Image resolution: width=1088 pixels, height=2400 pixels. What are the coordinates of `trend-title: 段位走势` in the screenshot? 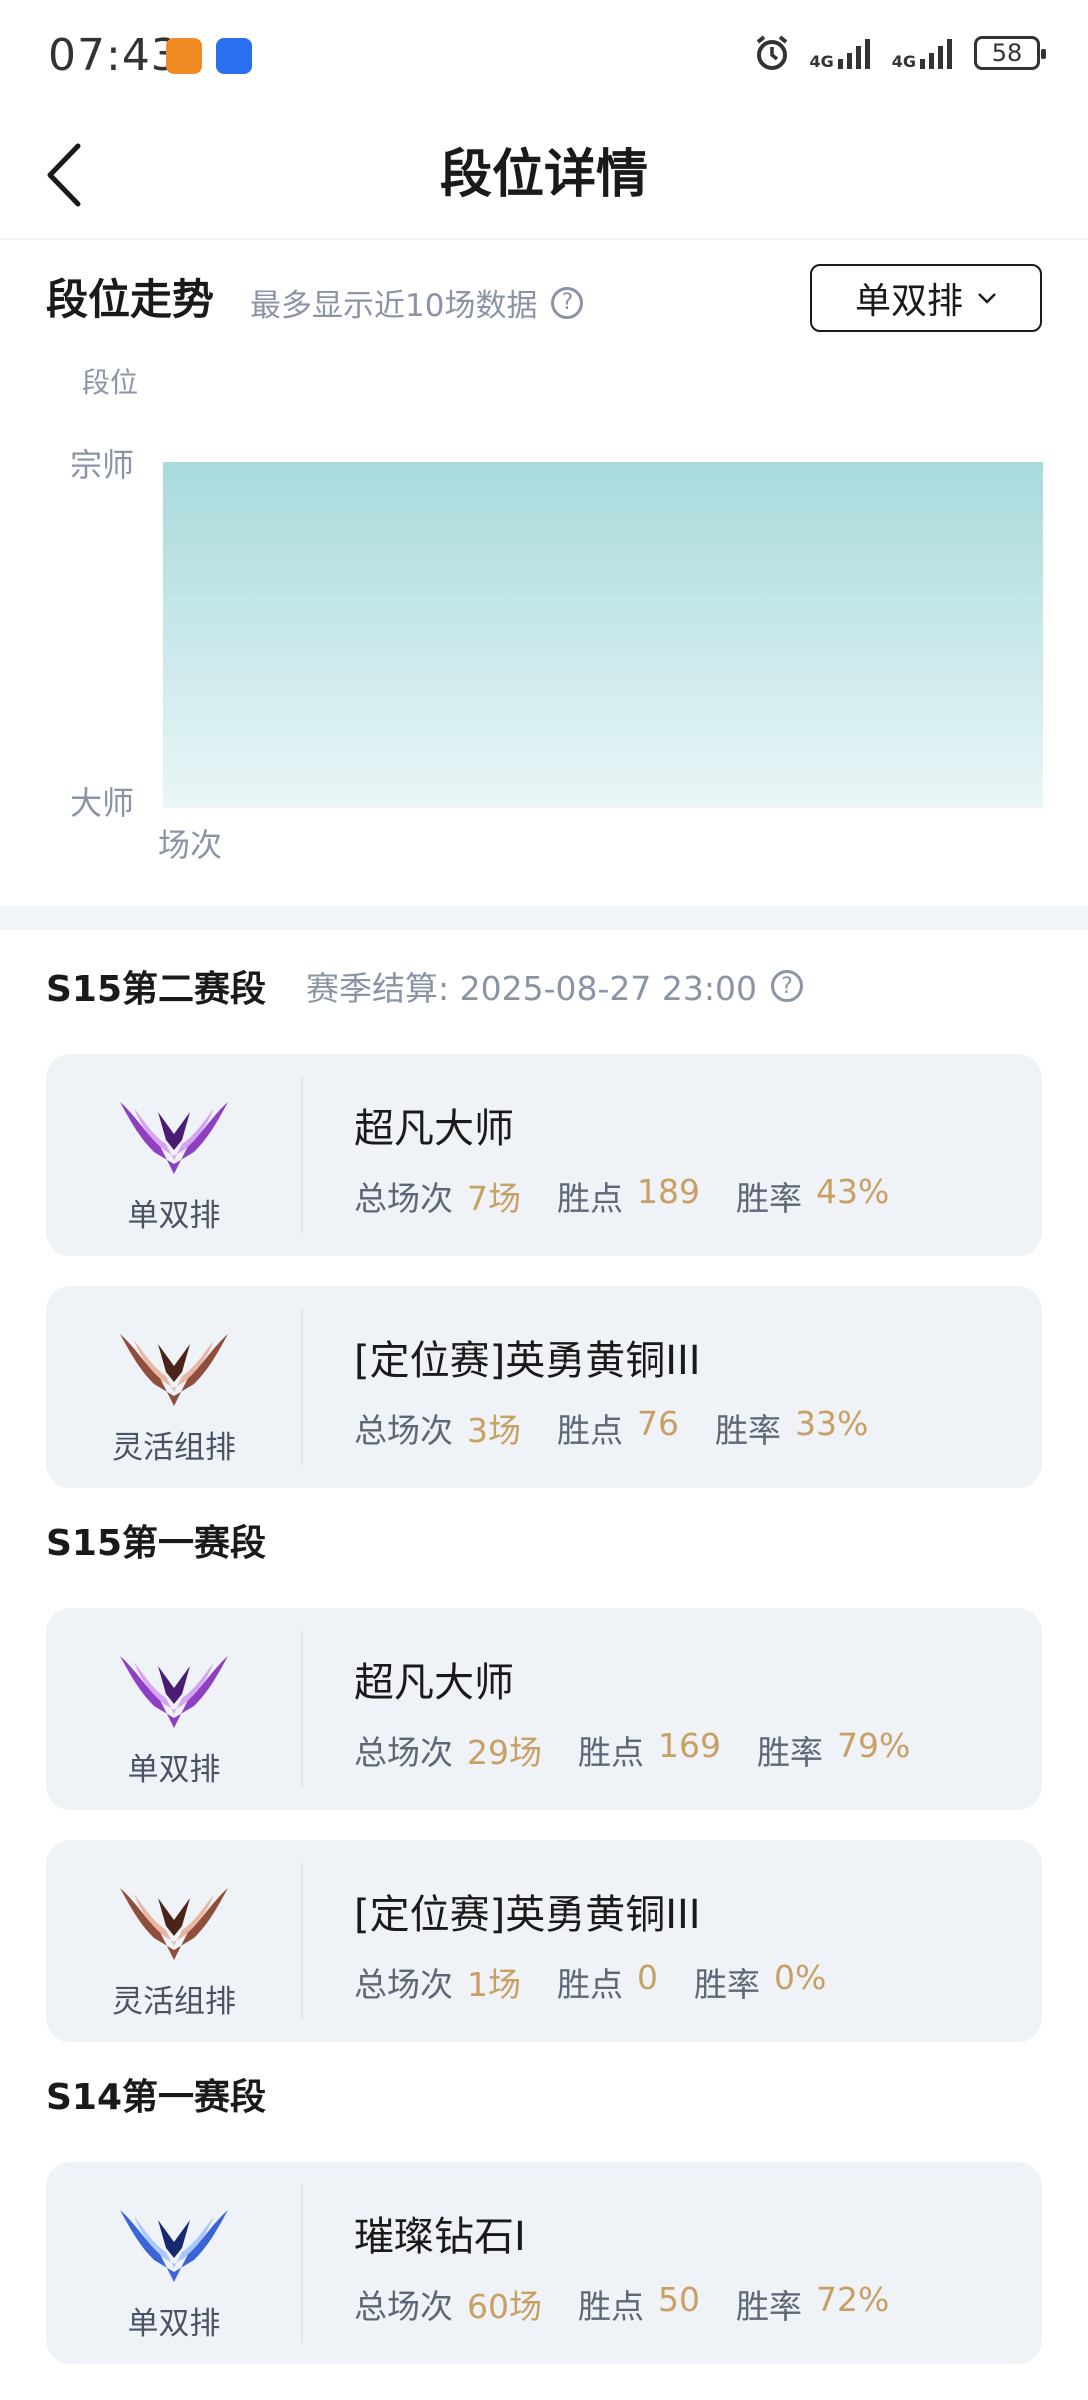 It's located at (130, 299).